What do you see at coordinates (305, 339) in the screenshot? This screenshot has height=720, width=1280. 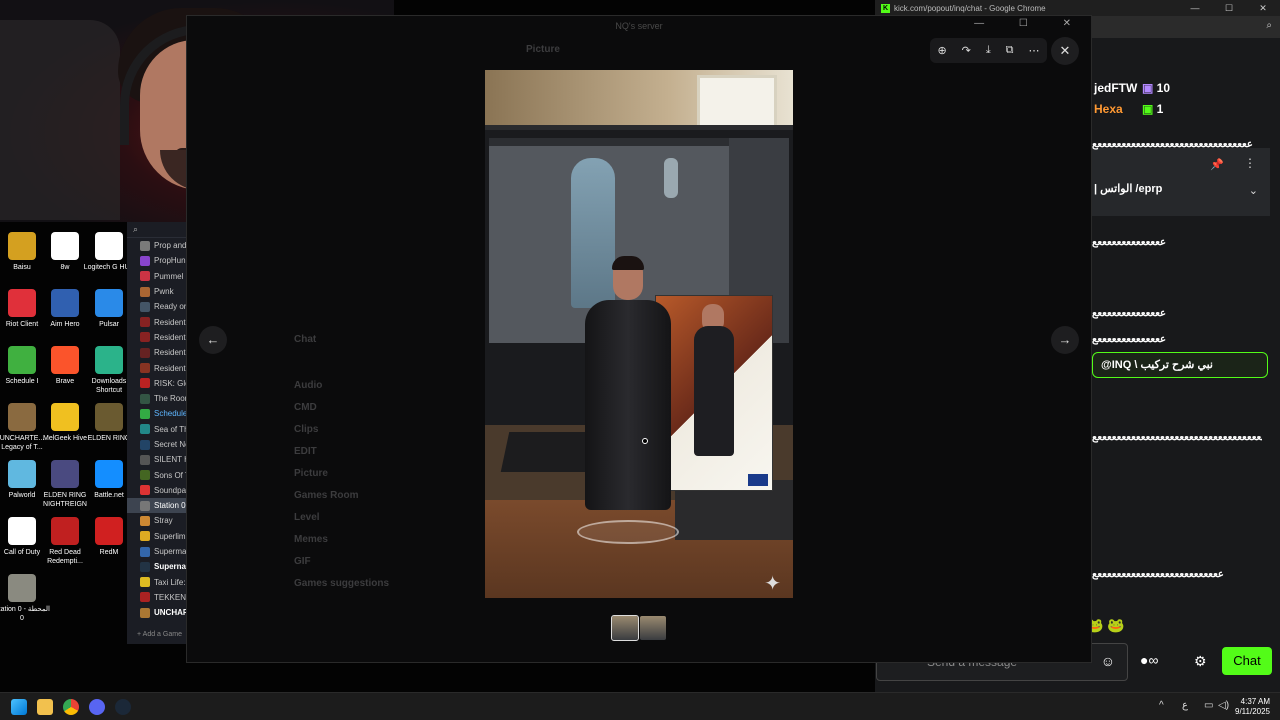 I see `channel-item: Chat` at bounding box center [305, 339].